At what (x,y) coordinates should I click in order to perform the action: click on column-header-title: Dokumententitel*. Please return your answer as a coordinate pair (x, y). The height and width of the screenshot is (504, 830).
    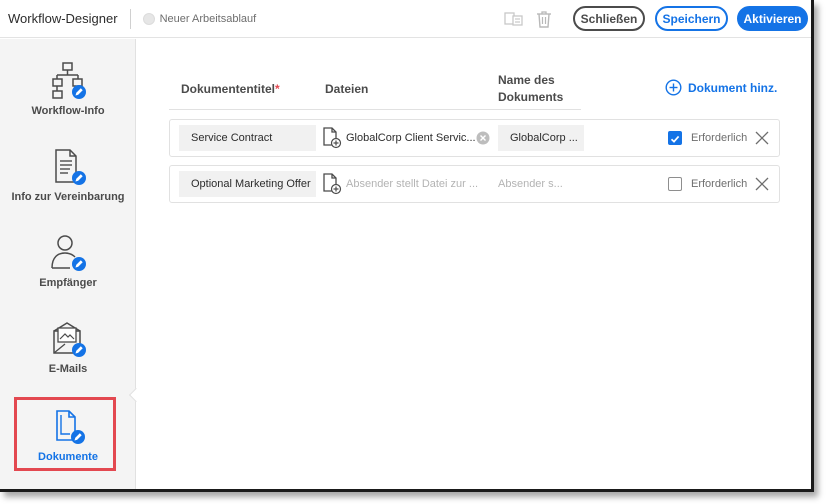
    Looking at the image, I should click on (230, 89).